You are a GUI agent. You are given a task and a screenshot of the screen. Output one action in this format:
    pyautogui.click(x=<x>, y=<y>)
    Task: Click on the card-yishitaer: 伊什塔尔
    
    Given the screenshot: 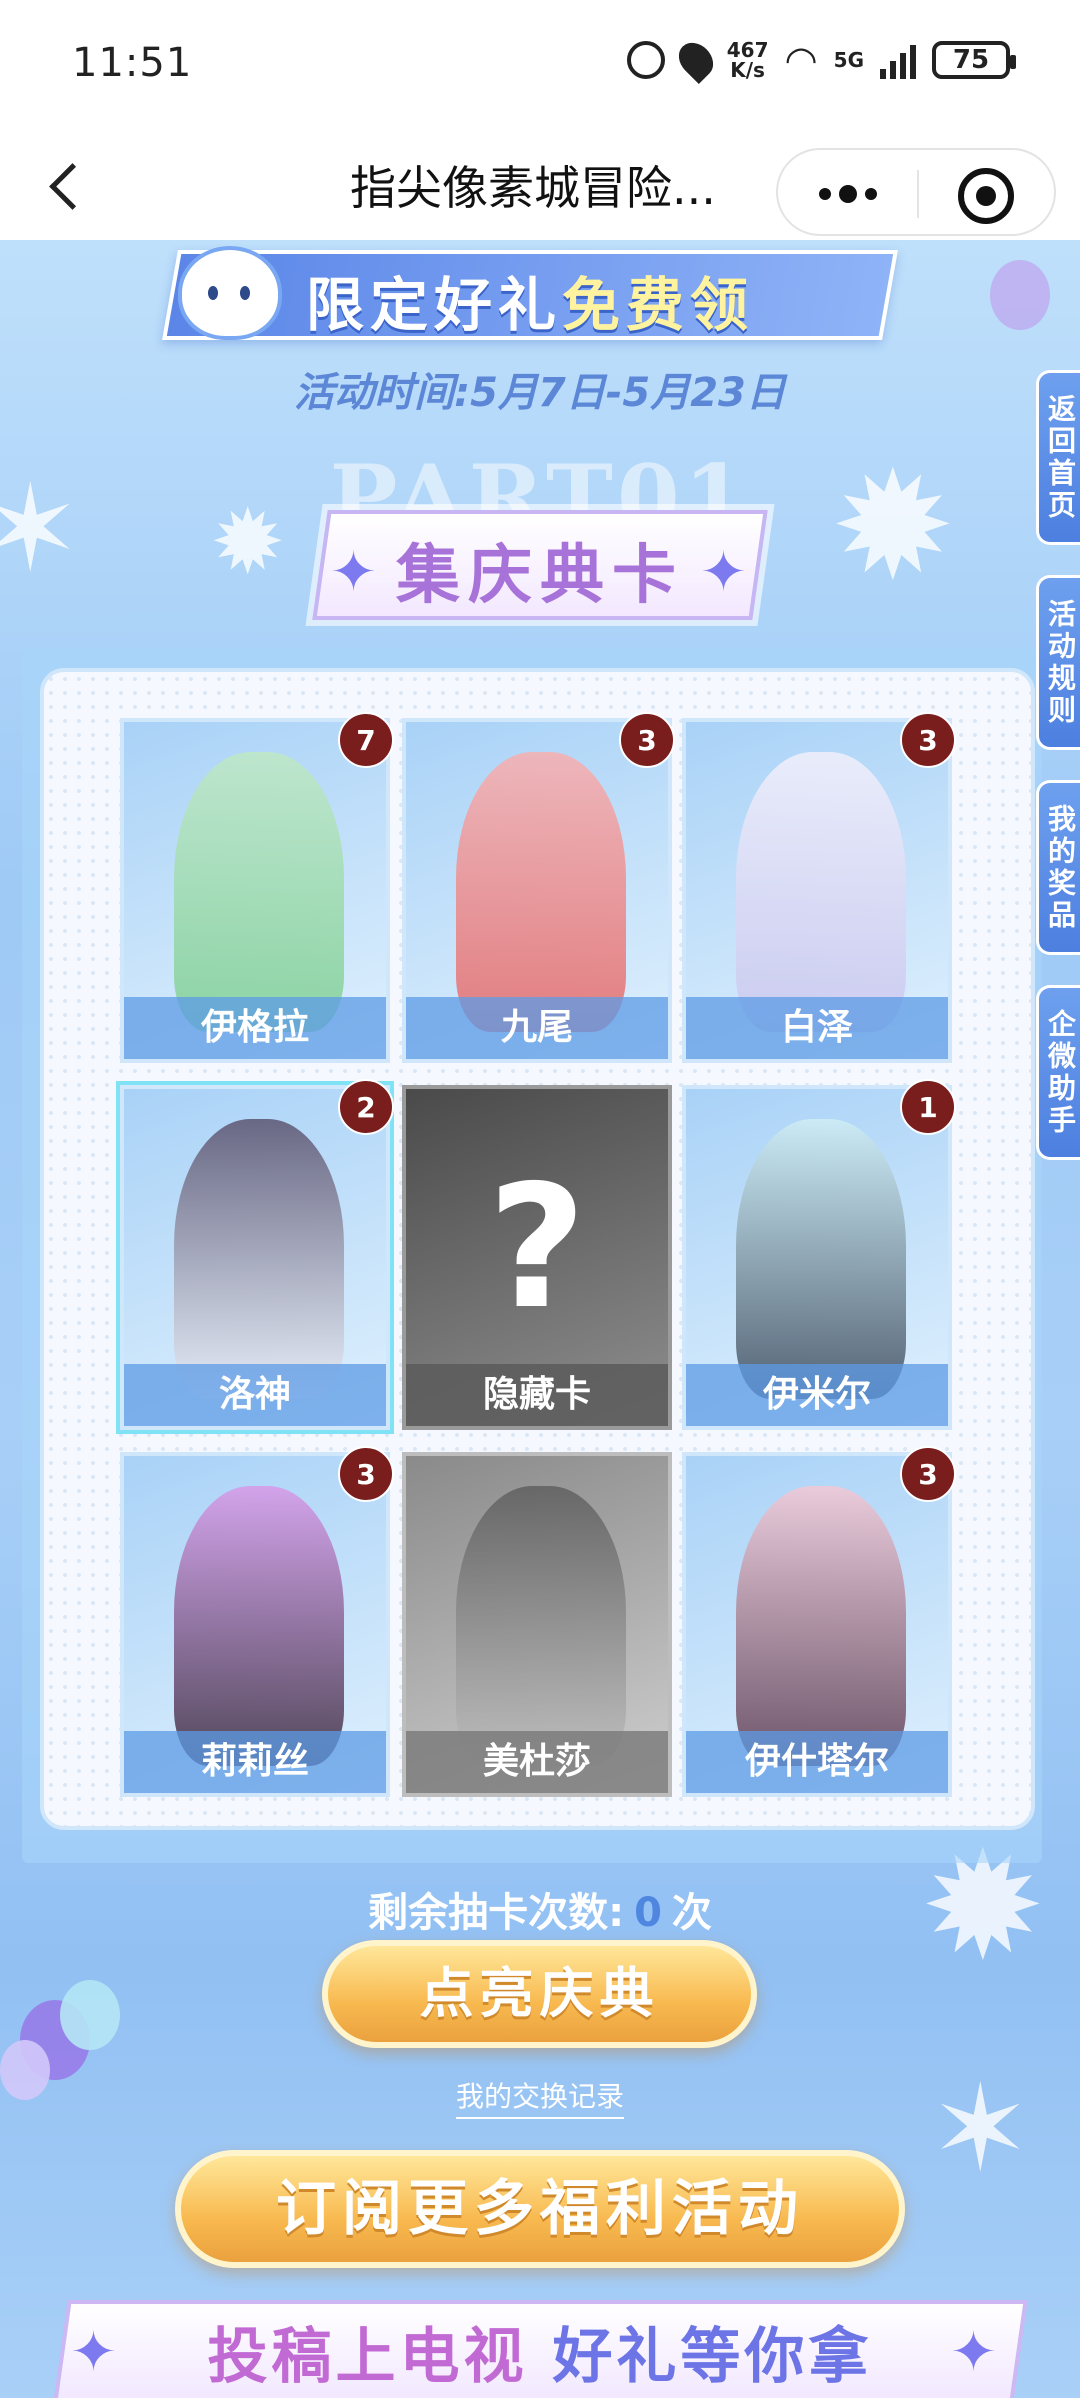 What is the action you would take?
    pyautogui.click(x=817, y=1624)
    